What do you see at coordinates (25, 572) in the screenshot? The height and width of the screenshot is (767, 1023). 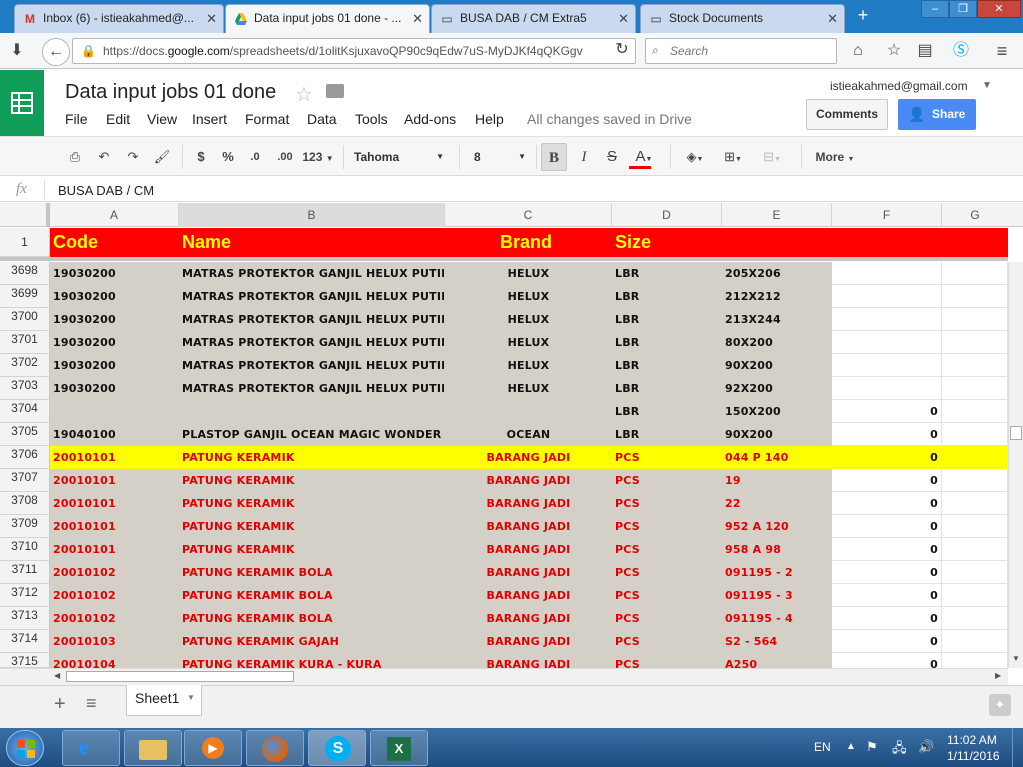 I see `row-header: 3711` at bounding box center [25, 572].